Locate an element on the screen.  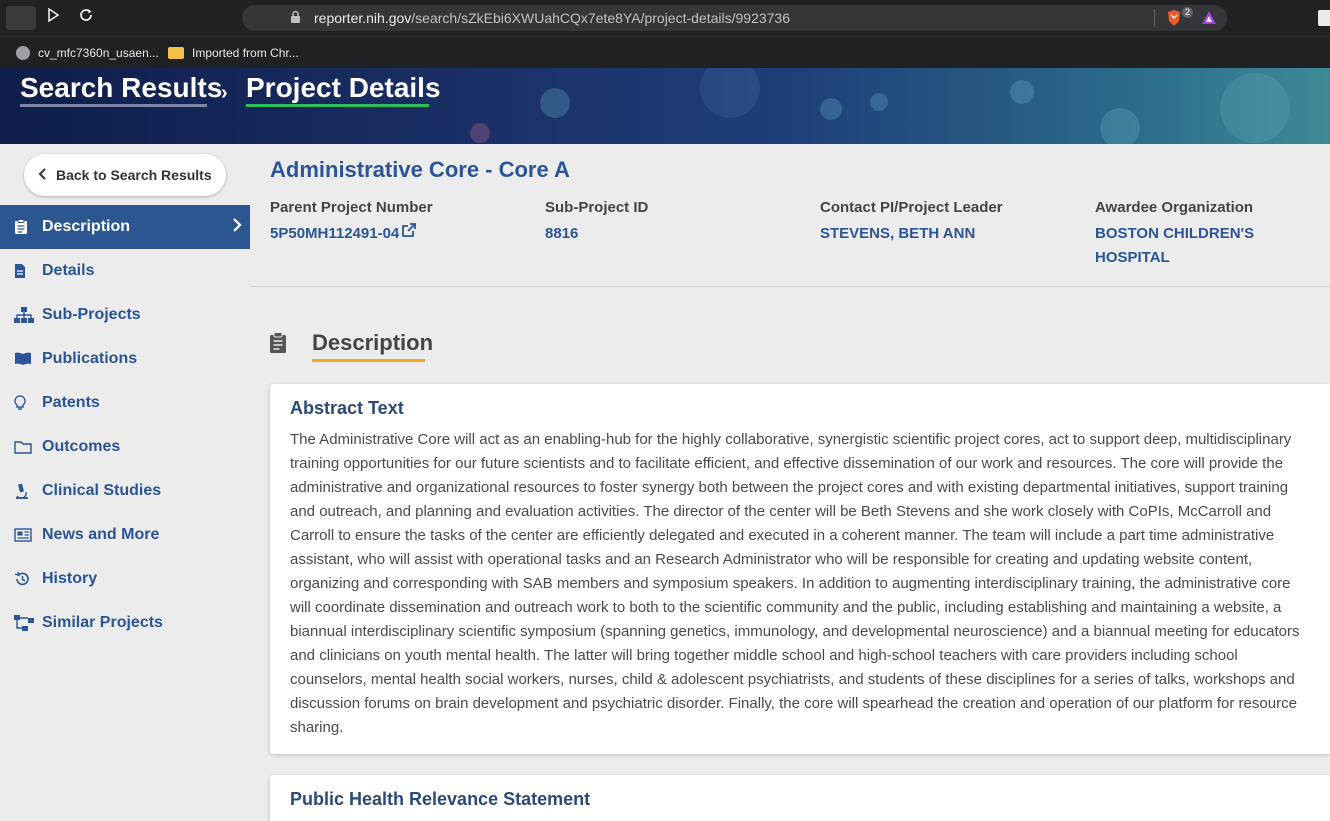
chevron-left-icon is located at coordinates (43, 175).